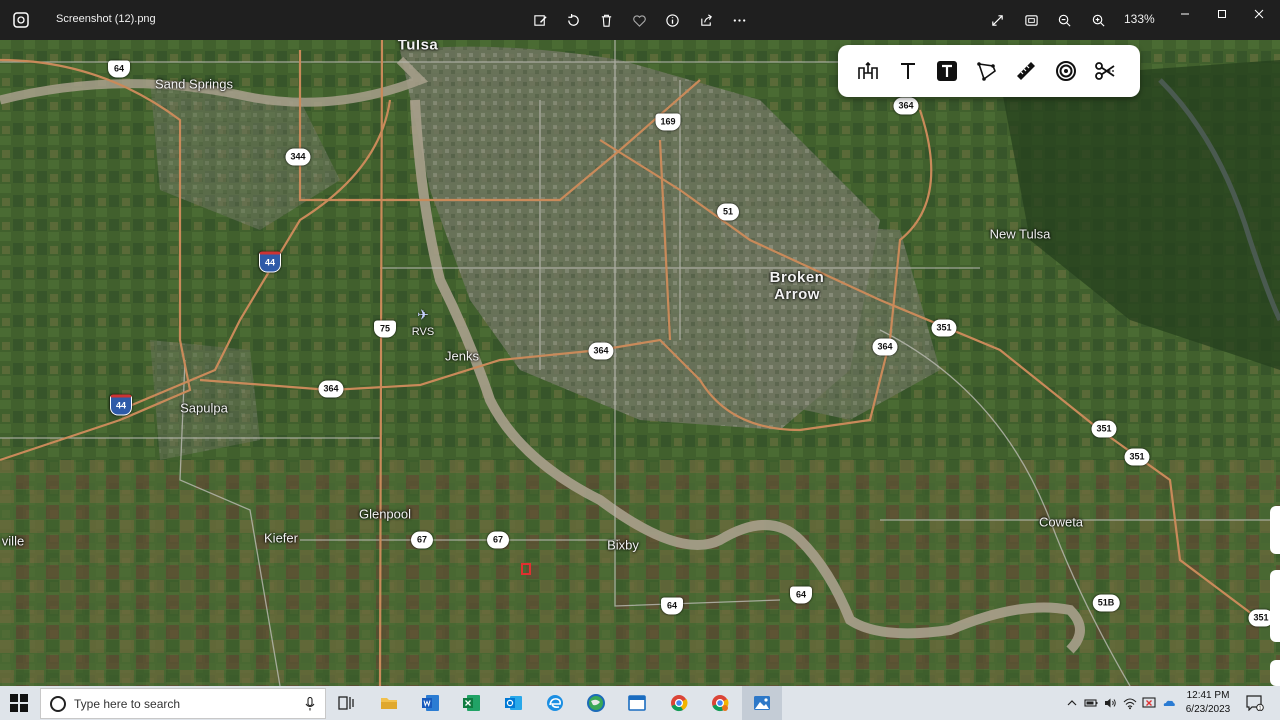 The height and width of the screenshot is (720, 1280). Describe the element at coordinates (1208, 695) in the screenshot. I see `clock-time: 12:41 PM` at that location.